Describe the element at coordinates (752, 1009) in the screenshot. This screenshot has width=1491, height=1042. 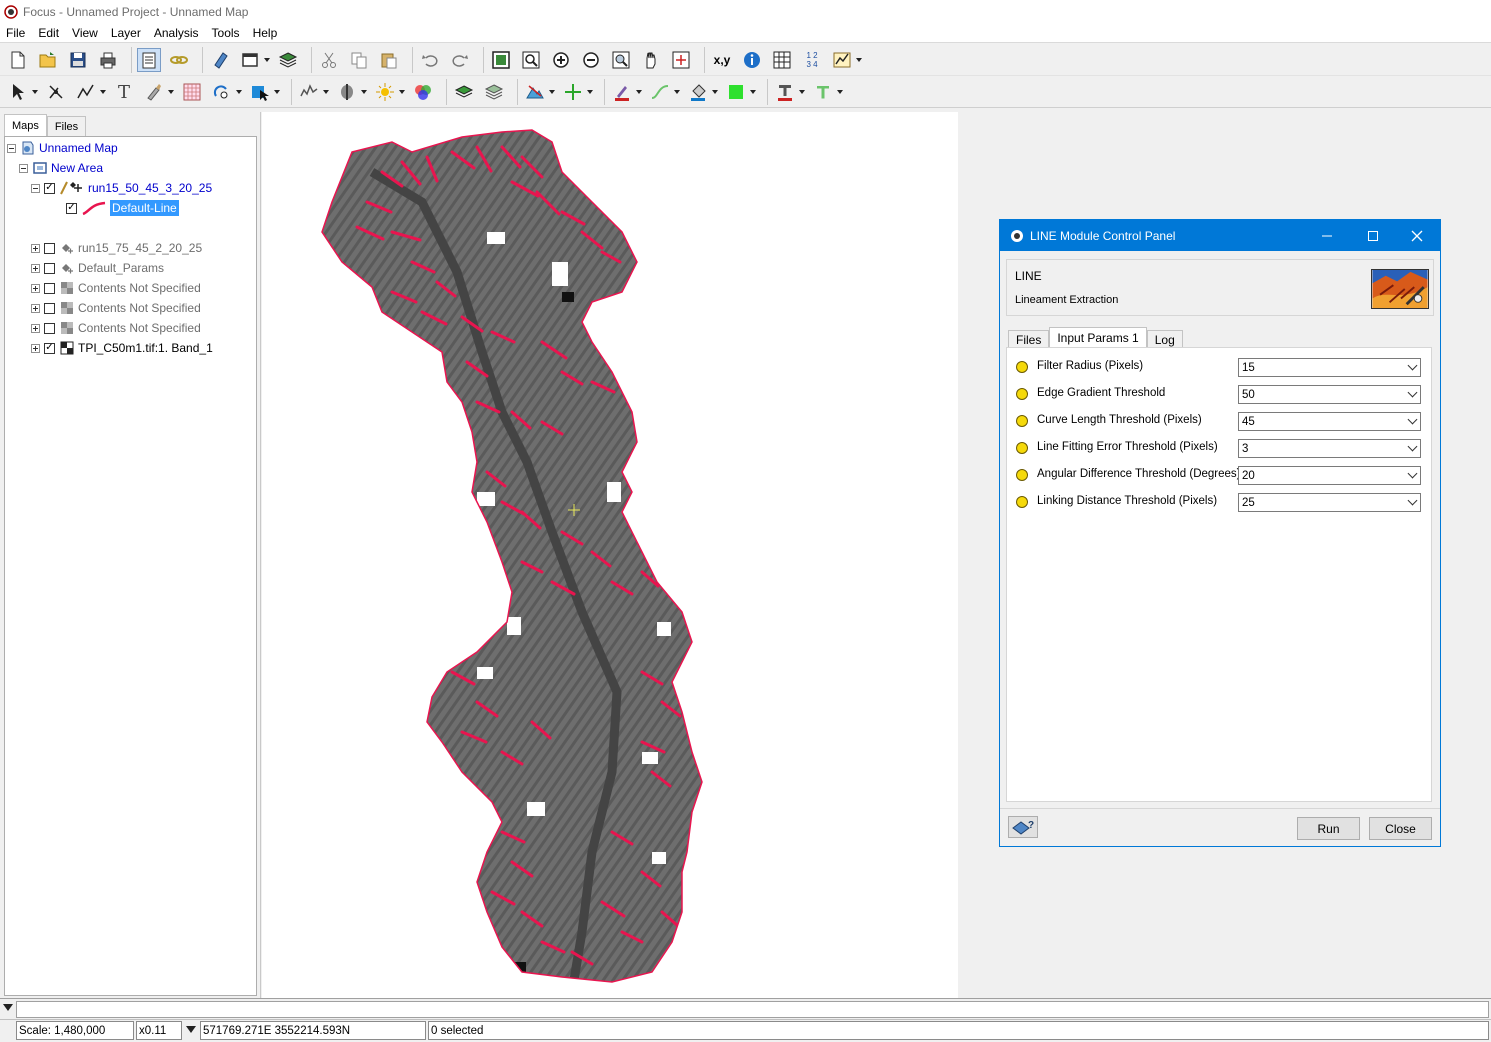
I see `command-input` at that location.